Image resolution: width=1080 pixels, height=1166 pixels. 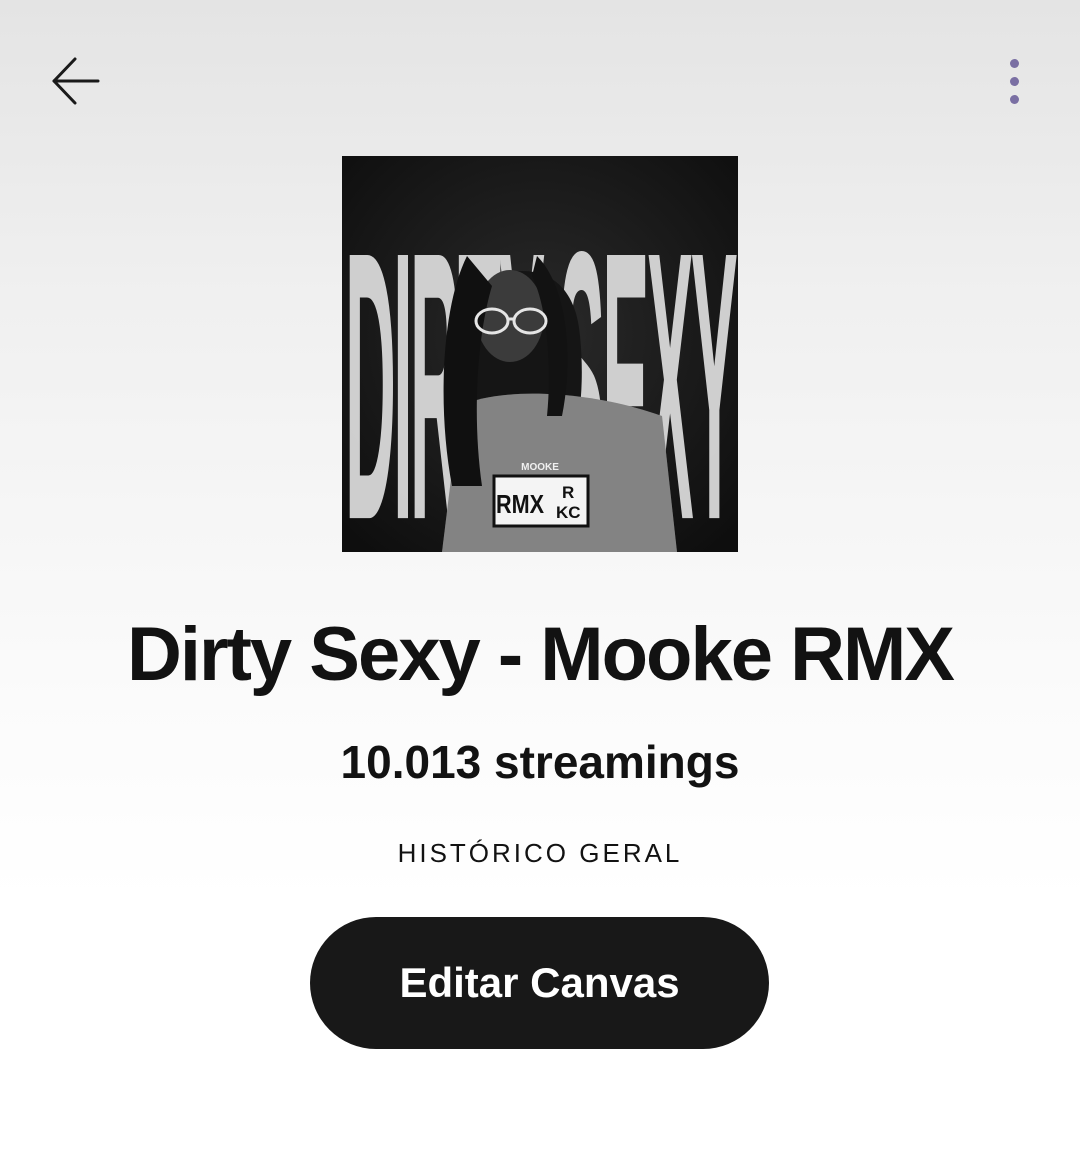 I want to click on track-title: Dirty Sexy - Mooke RMX, so click(x=541, y=654).